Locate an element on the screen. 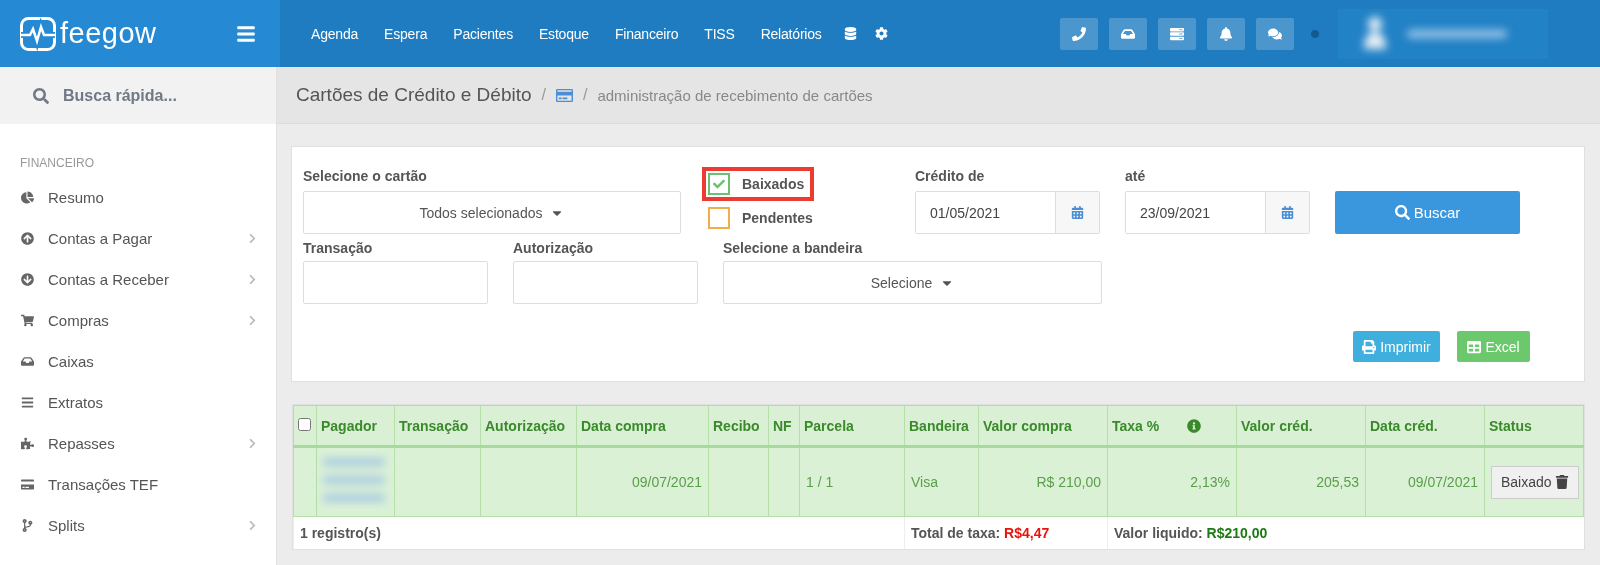  page-title: Cartões de Crédito e Débito is located at coordinates (414, 95).